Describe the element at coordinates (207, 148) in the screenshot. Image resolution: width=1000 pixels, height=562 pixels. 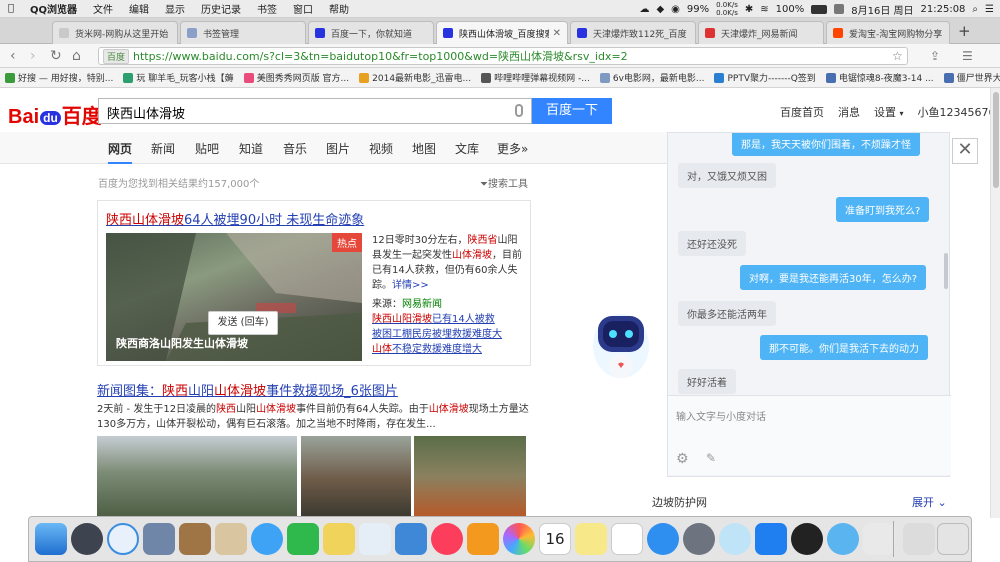
I see `tab-tieba: 贴吧` at that location.